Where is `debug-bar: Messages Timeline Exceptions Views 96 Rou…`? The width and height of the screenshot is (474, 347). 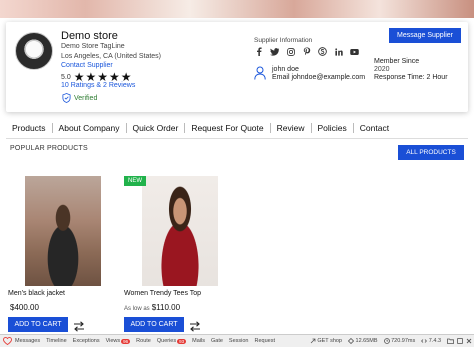
debug-bar: Messages Timeline Exceptions Views 96 Rou… is located at coordinates (237, 340).